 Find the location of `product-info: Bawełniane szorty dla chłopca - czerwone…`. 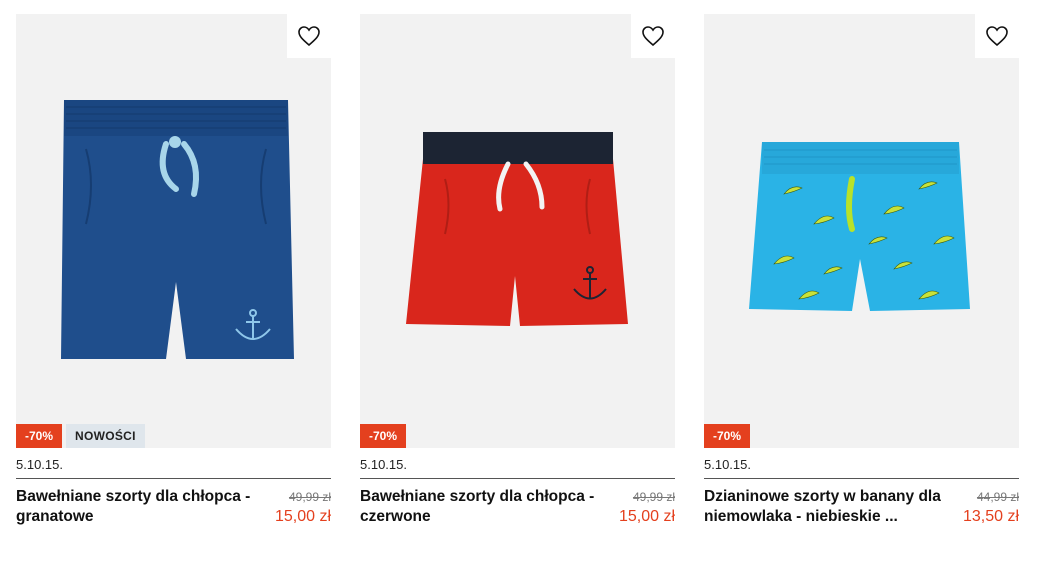

product-info: Bawełniane szorty dla chłopca - czerwone… is located at coordinates (517, 507).